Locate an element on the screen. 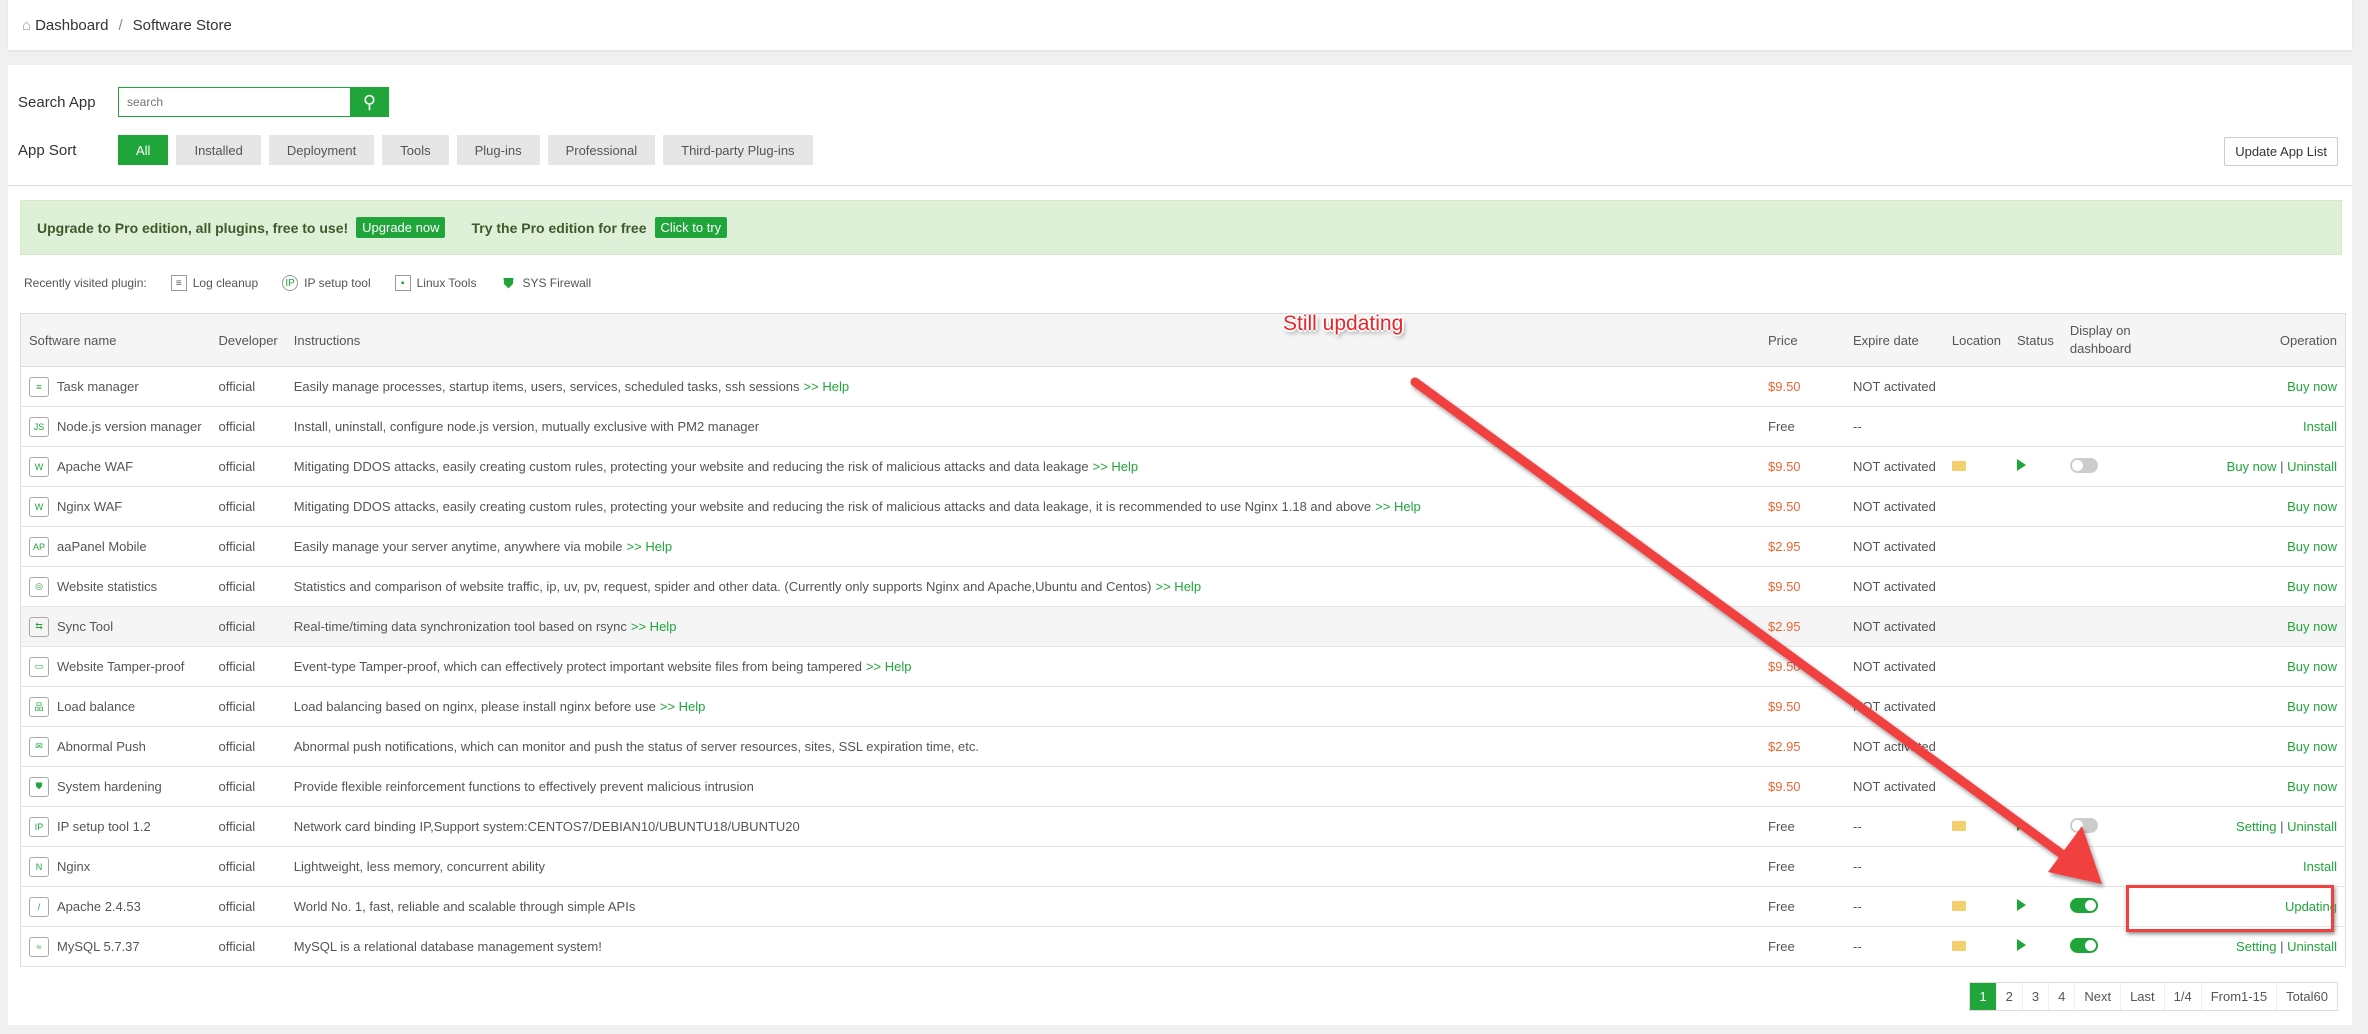 This screenshot has height=1034, width=2368. app-icon: ⛊ is located at coordinates (39, 786).